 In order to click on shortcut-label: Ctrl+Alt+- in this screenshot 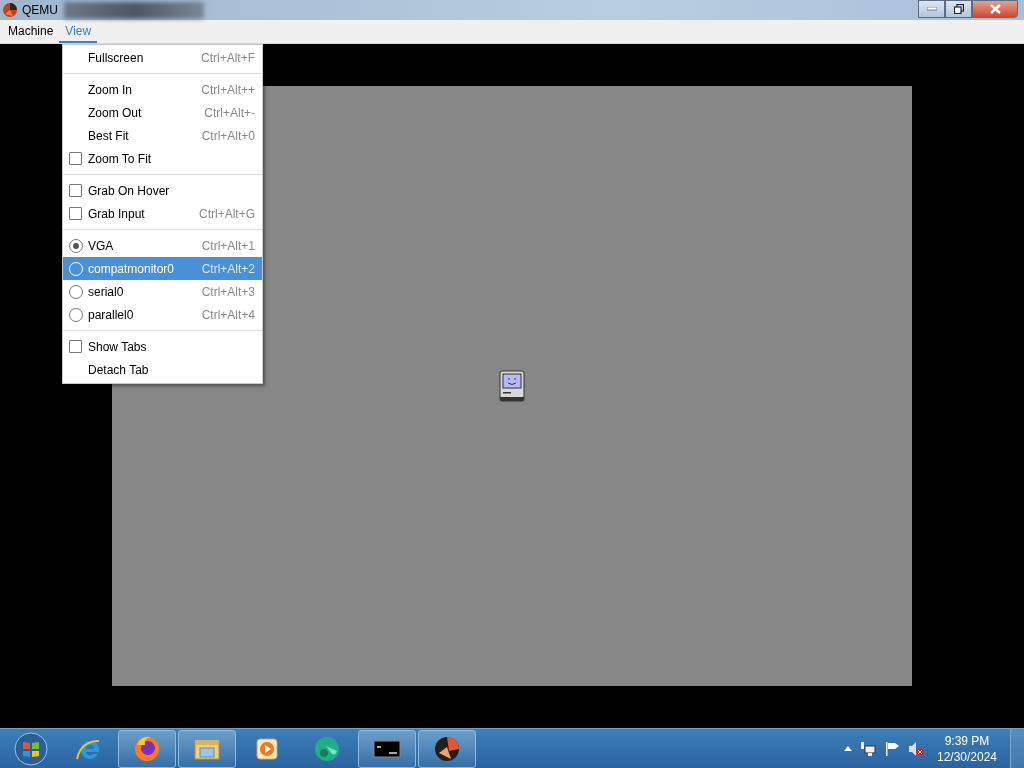, I will do `click(229, 113)`.